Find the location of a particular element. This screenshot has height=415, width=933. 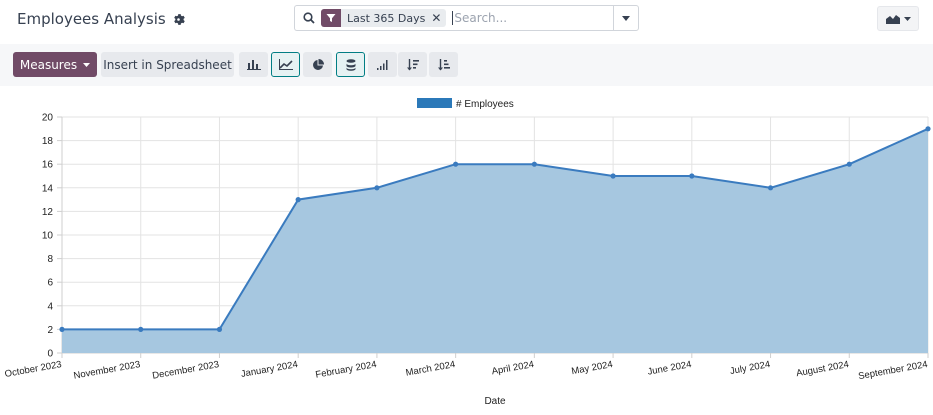

x-tick-label: January 2024 is located at coordinates (269, 369).